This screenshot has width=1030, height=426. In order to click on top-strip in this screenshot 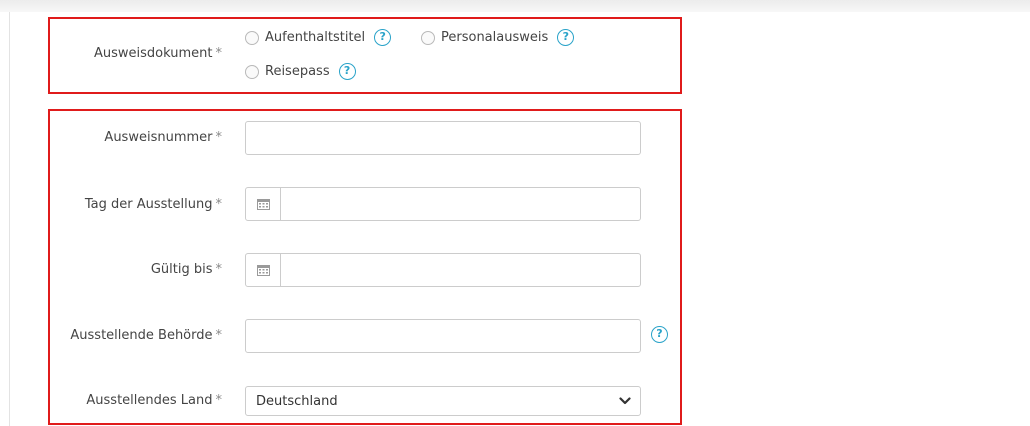, I will do `click(515, 6)`.